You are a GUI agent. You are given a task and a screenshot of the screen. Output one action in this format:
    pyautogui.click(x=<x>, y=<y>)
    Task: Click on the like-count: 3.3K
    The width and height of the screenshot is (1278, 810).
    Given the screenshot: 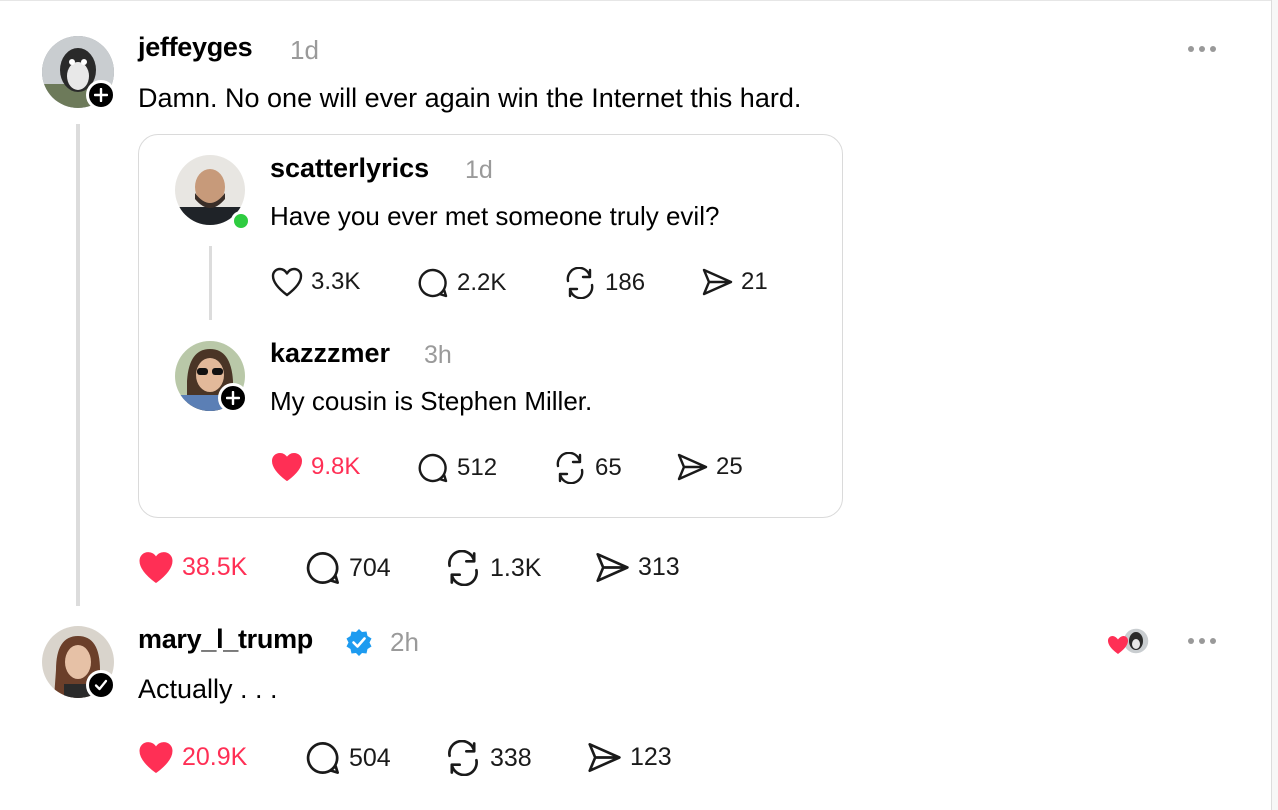 What is the action you would take?
    pyautogui.click(x=336, y=281)
    